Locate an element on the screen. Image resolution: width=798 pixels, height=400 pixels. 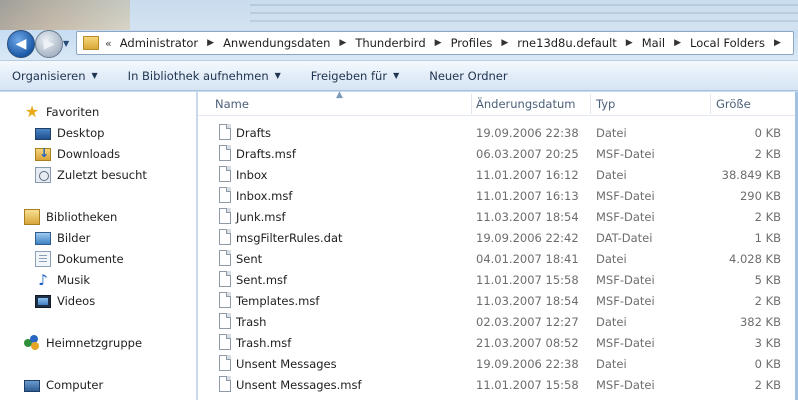
column-header-type: Typ is located at coordinates (605, 104).